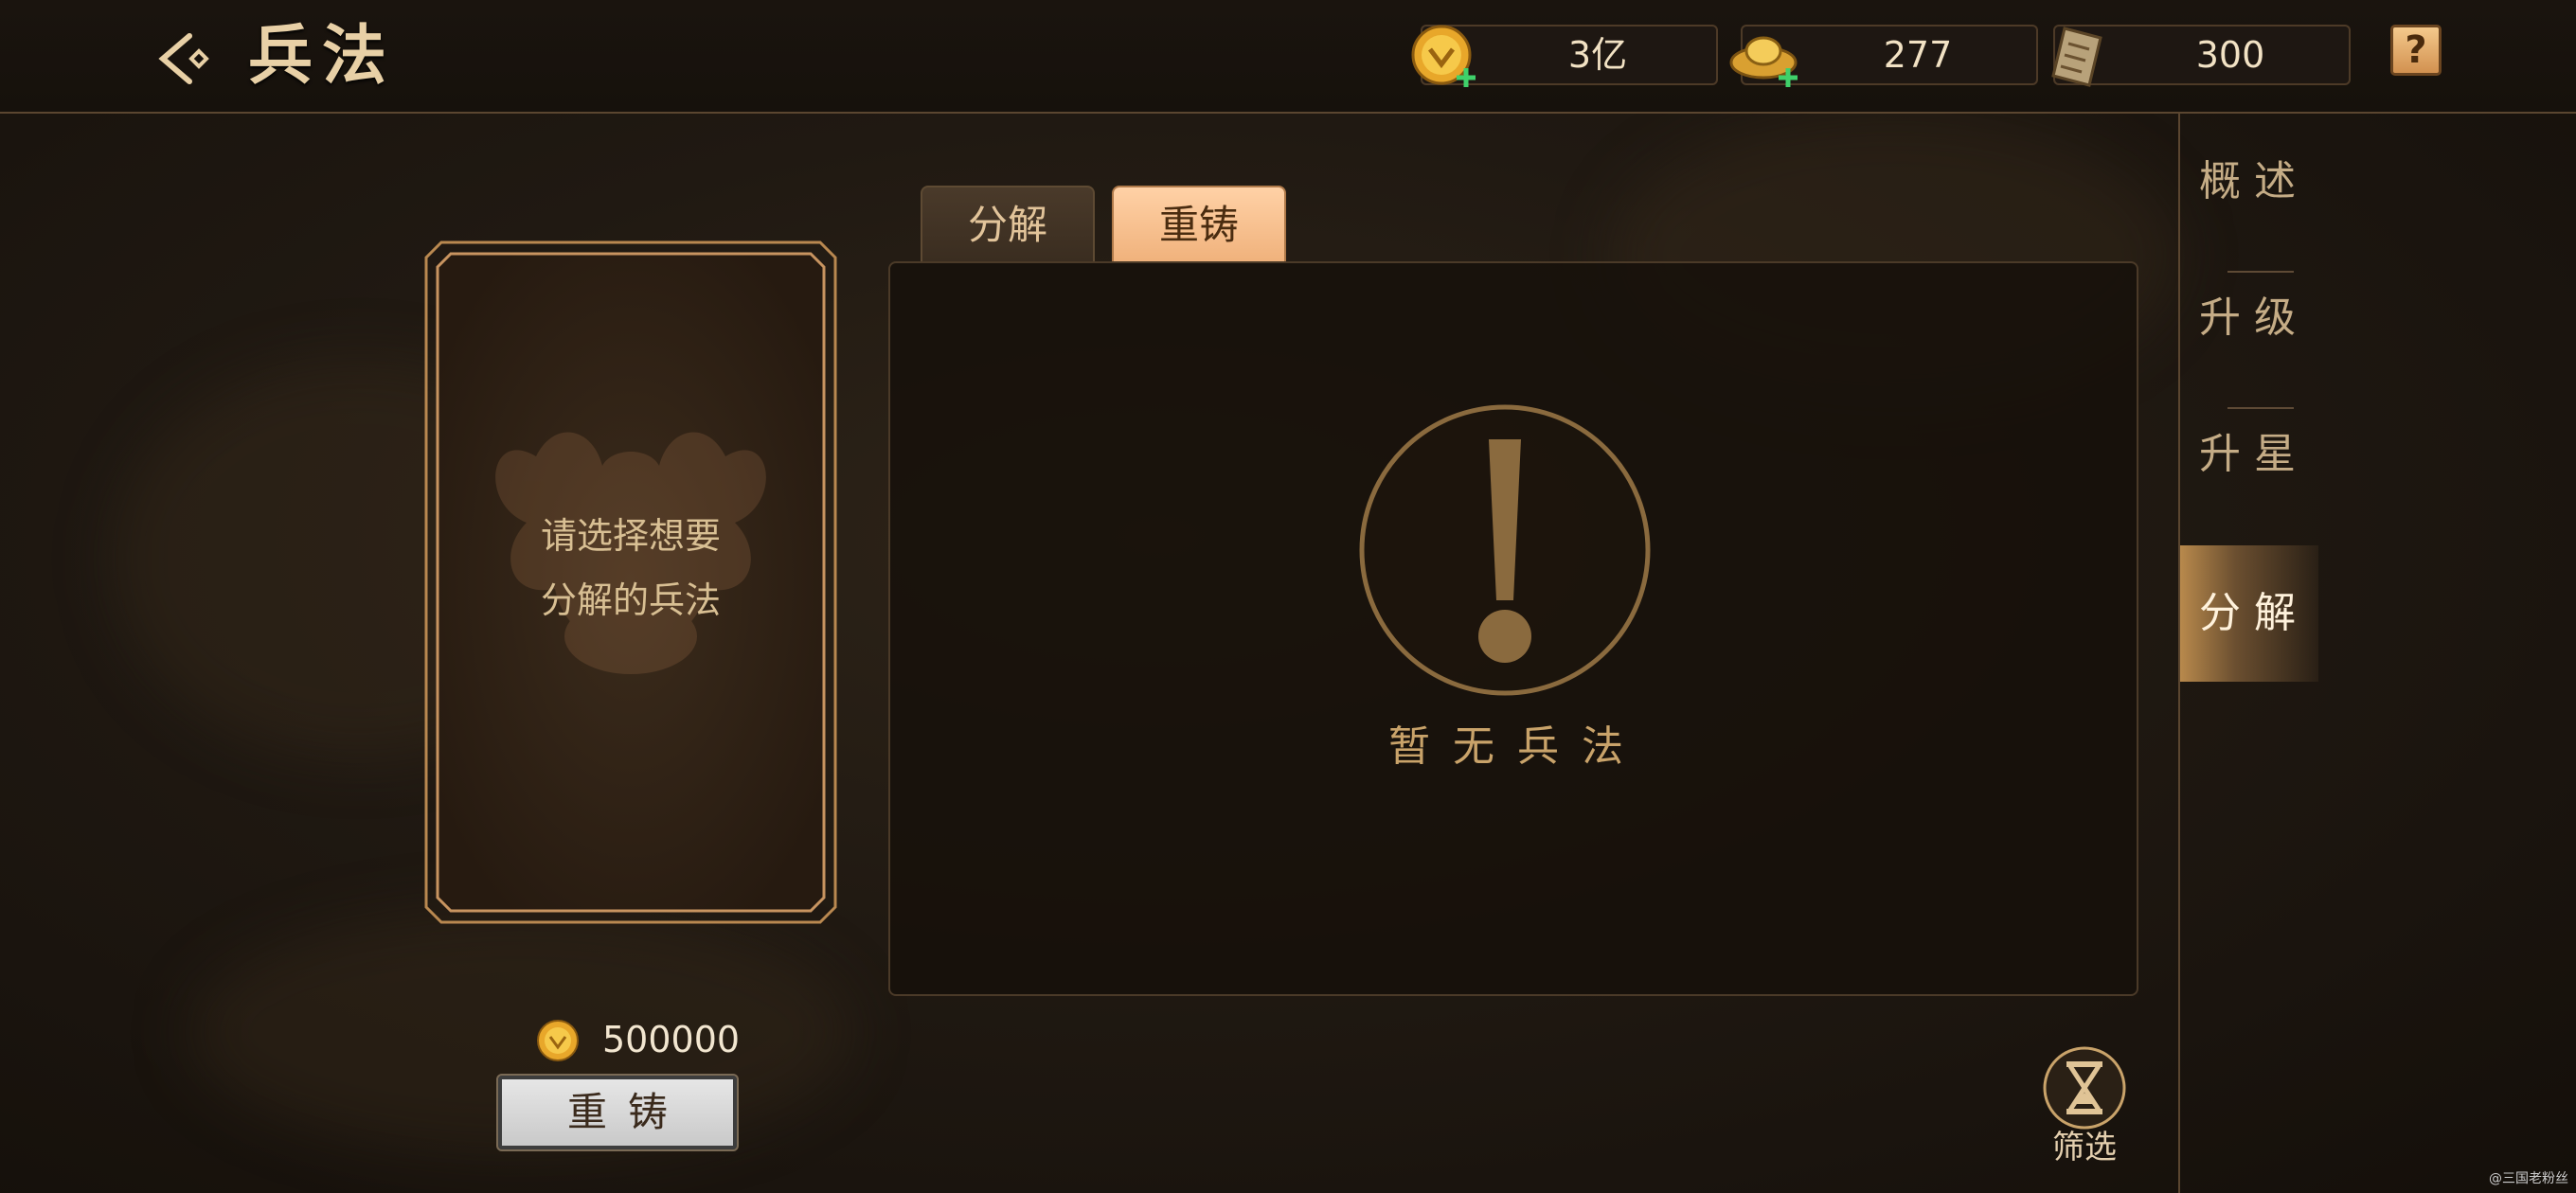 The width and height of the screenshot is (2576, 1193). I want to click on tab-decompose: 分解, so click(1008, 223).